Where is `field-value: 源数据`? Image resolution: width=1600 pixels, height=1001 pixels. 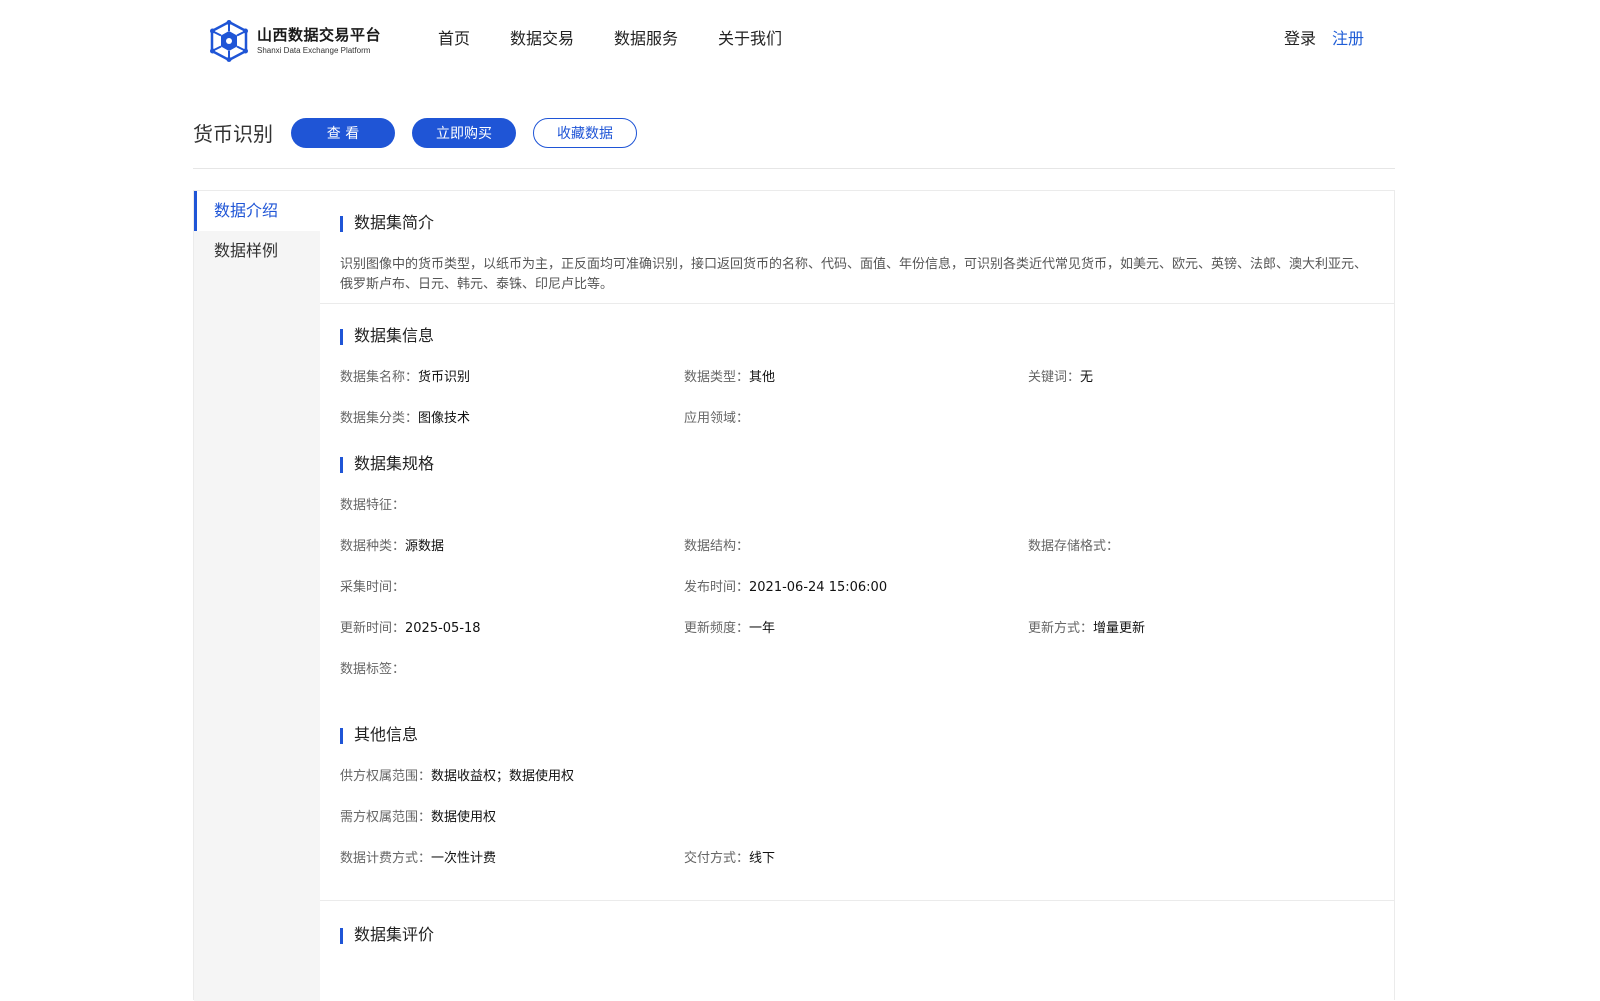
field-value: 源数据 is located at coordinates (425, 546).